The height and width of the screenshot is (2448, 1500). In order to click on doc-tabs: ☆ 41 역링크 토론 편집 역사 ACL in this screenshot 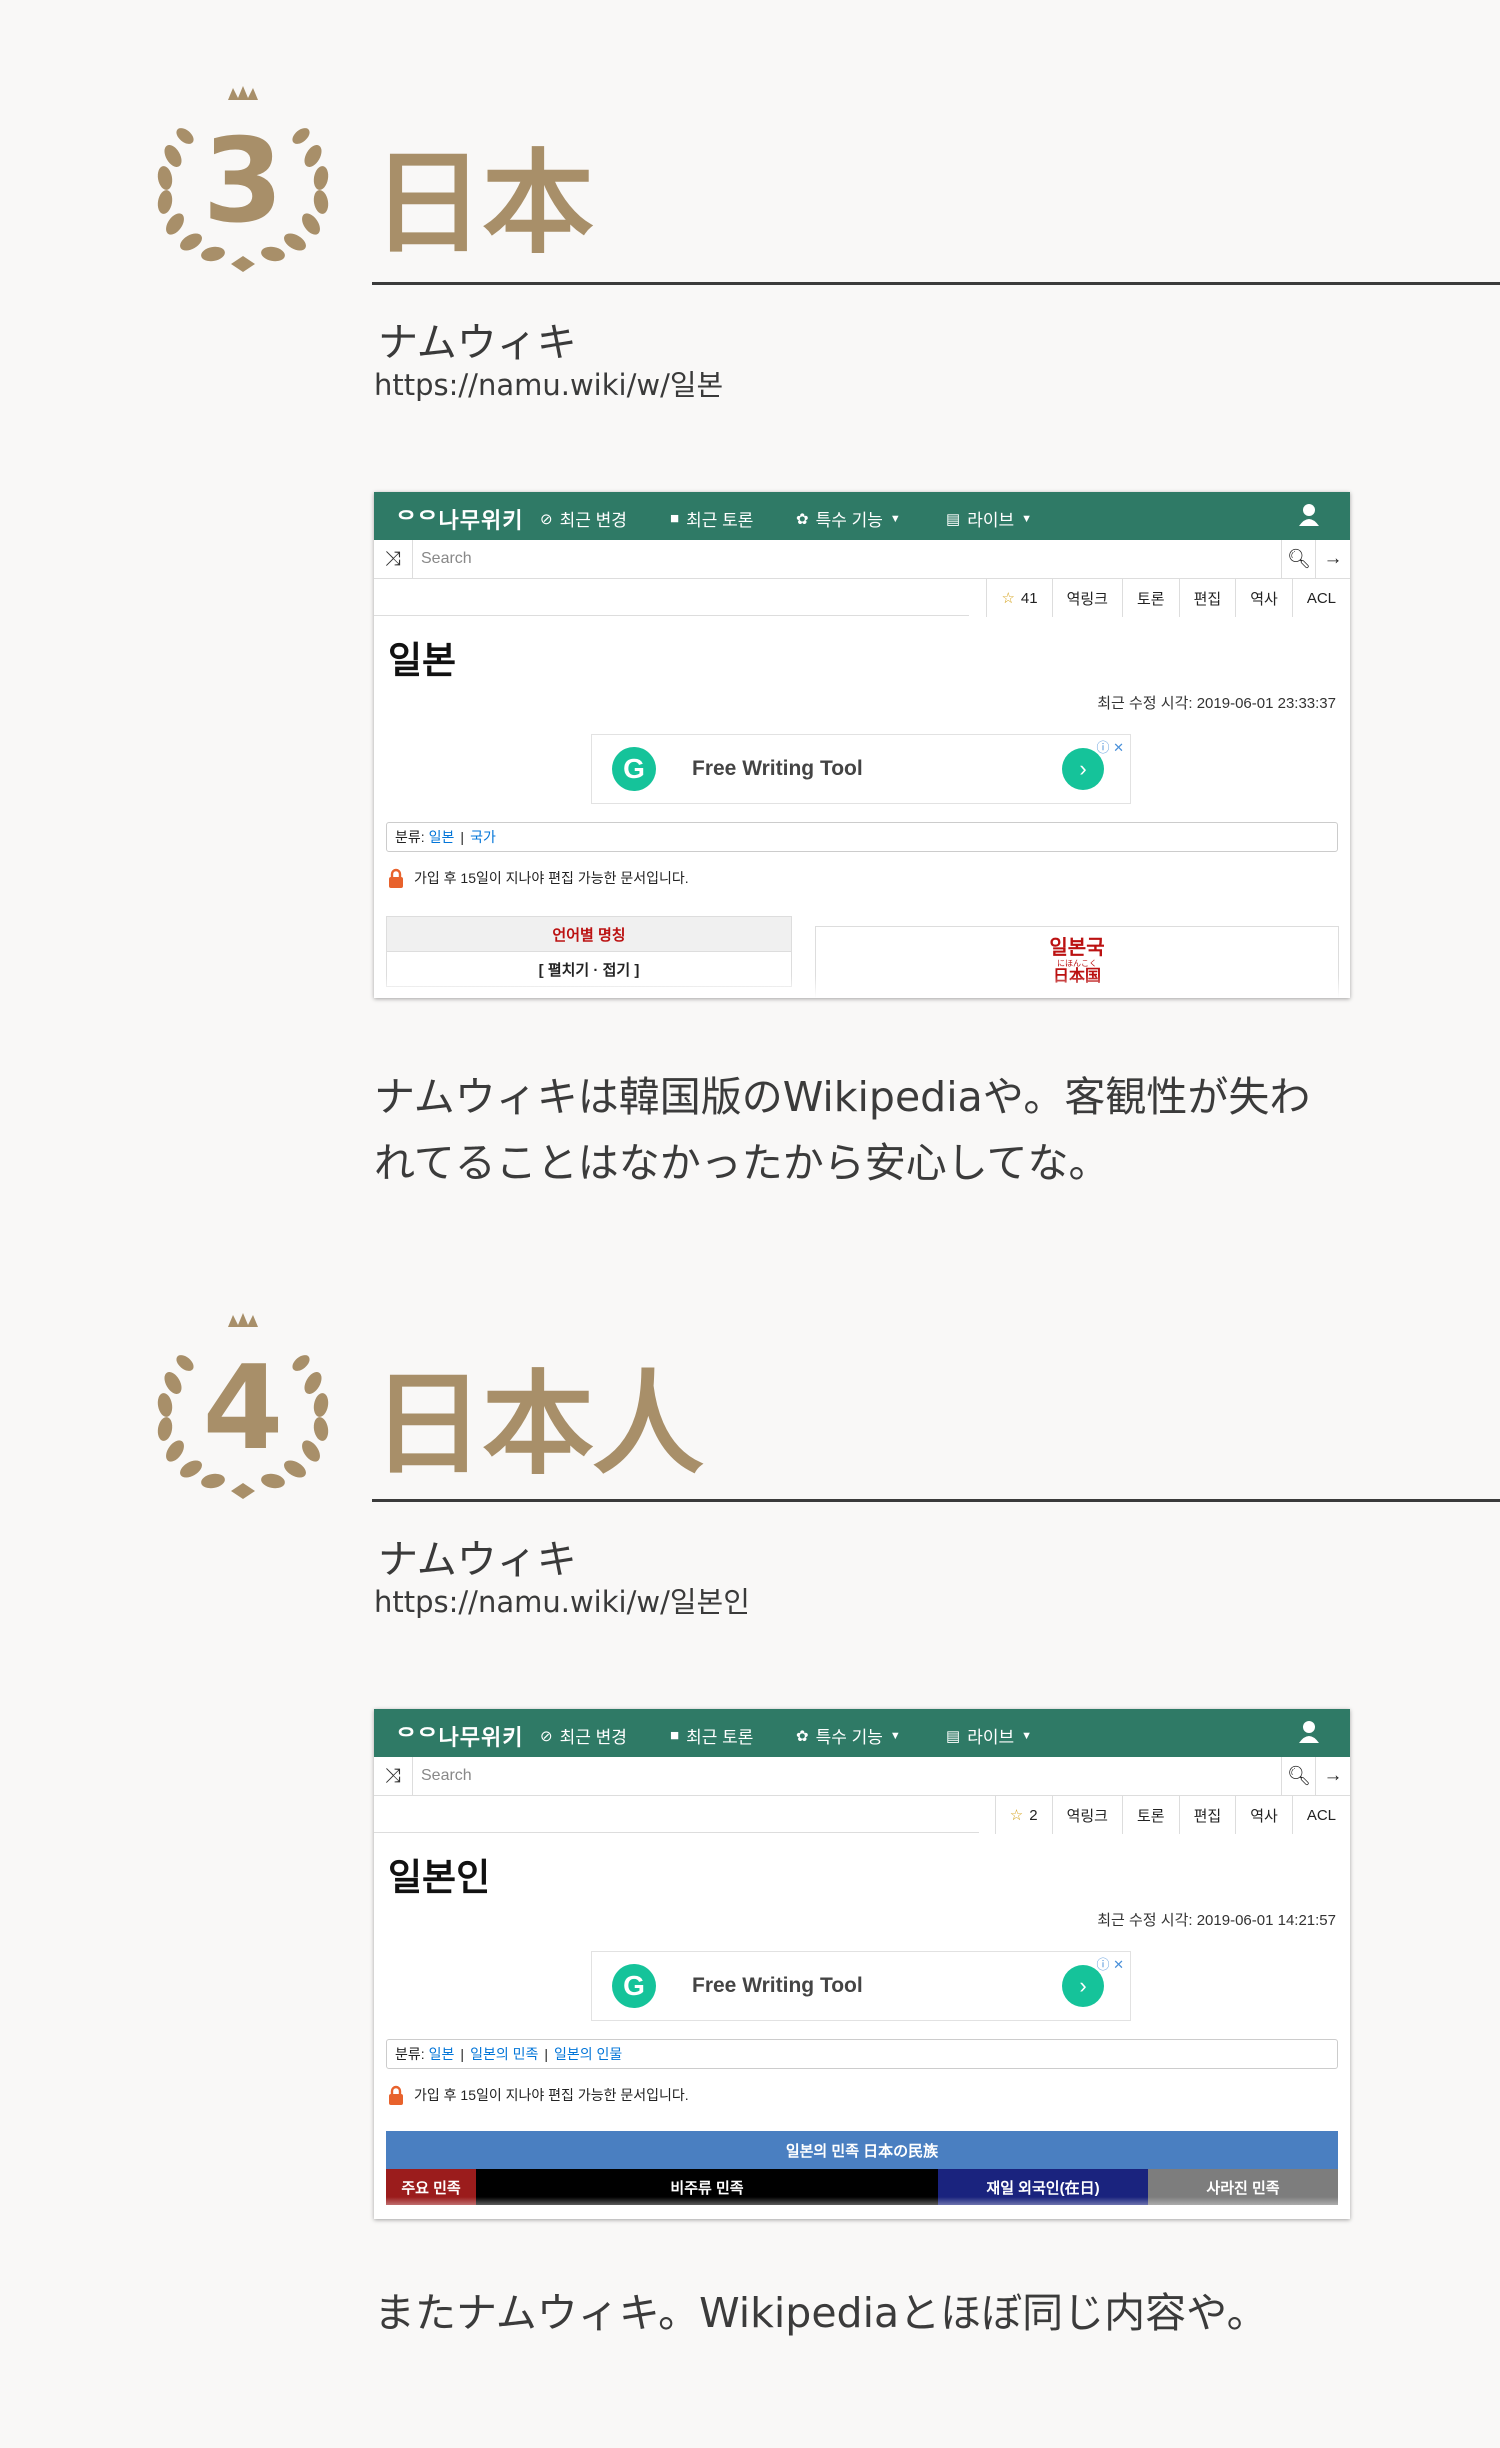, I will do `click(1168, 598)`.